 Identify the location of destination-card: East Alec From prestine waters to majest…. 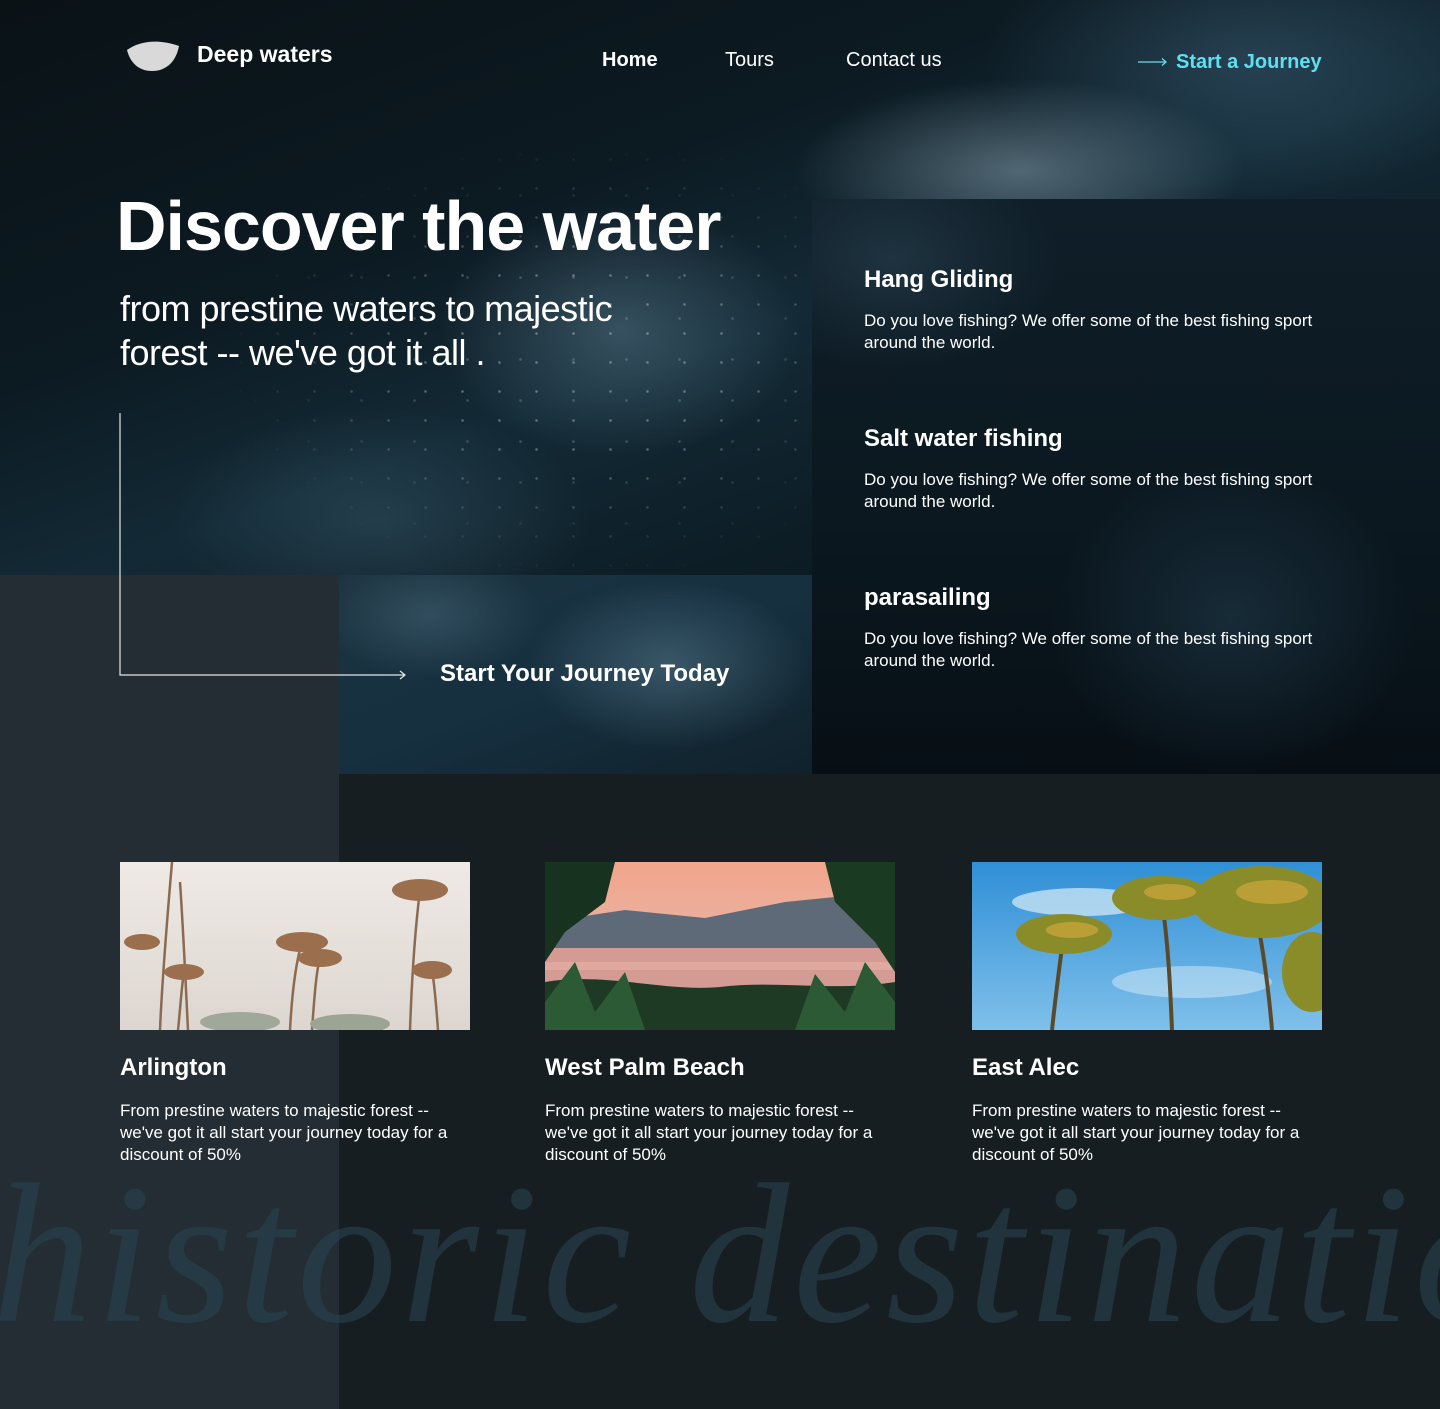
(1147, 1014).